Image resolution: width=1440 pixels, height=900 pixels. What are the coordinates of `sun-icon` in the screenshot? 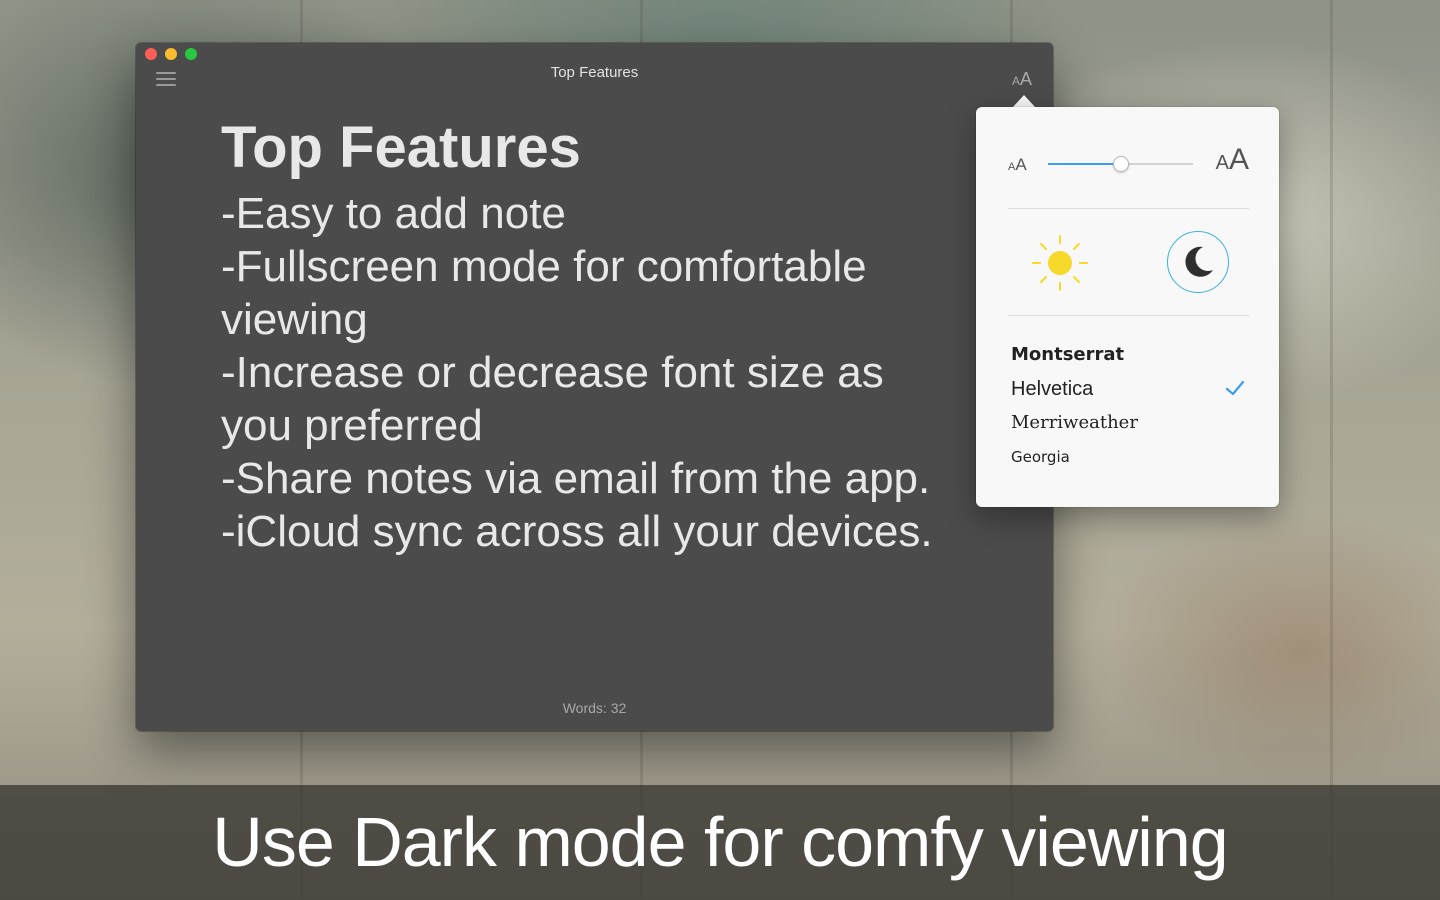 It's located at (1060, 263).